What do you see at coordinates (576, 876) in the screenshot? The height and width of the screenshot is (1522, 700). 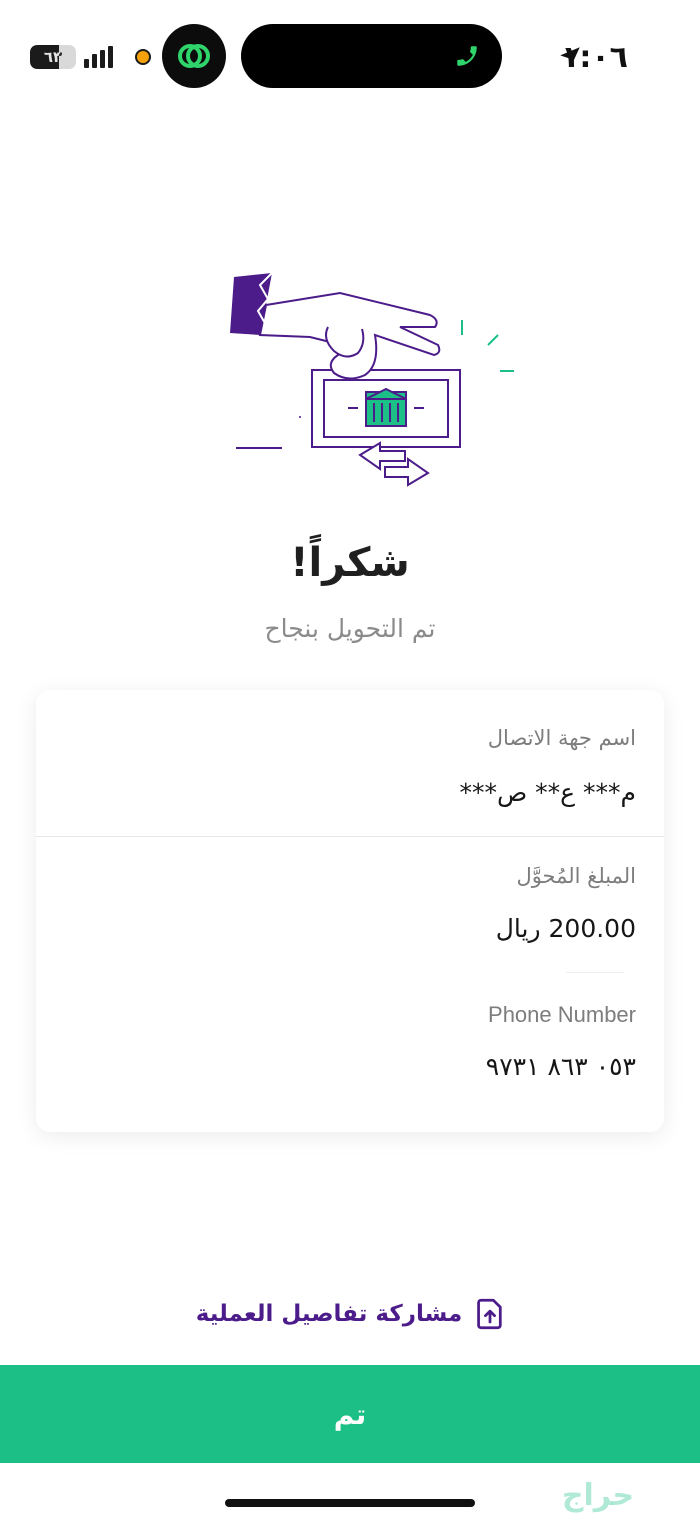 I see `amount-label: المبلغ المُحوَّل` at bounding box center [576, 876].